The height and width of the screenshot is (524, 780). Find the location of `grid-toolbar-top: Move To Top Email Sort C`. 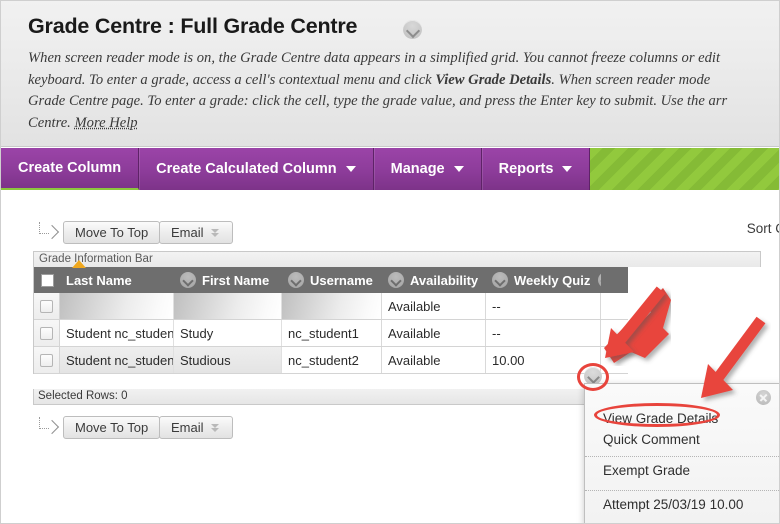

grid-toolbar-top: Move To Top Email Sort C is located at coordinates (390, 232).